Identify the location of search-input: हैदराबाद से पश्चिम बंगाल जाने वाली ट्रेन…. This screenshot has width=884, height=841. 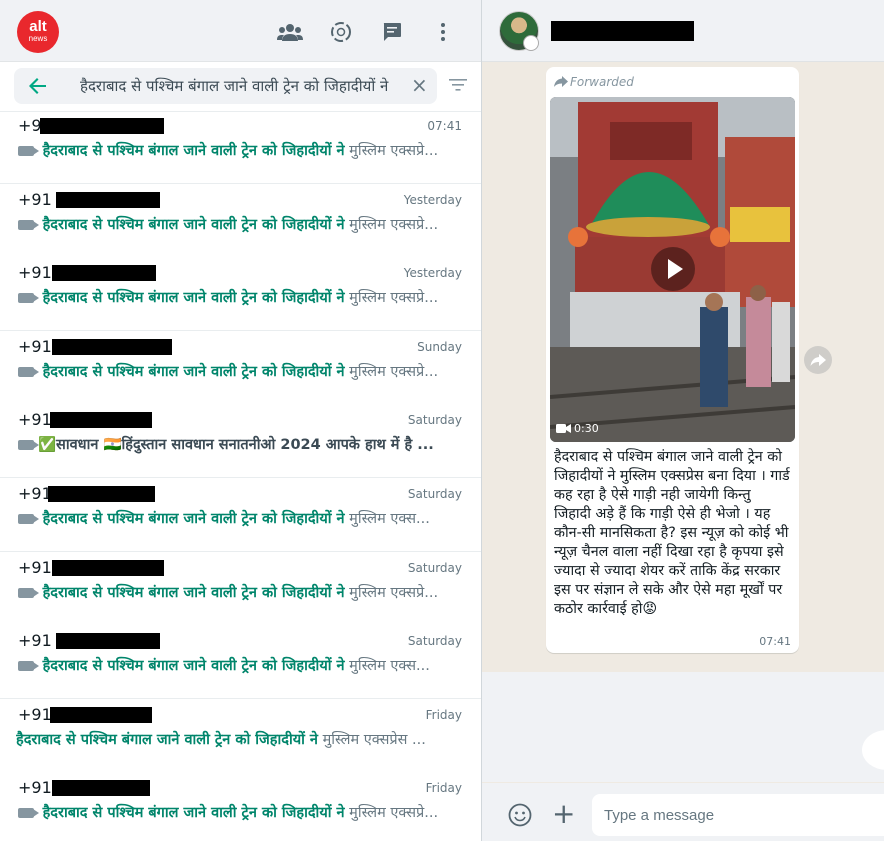
(225, 86).